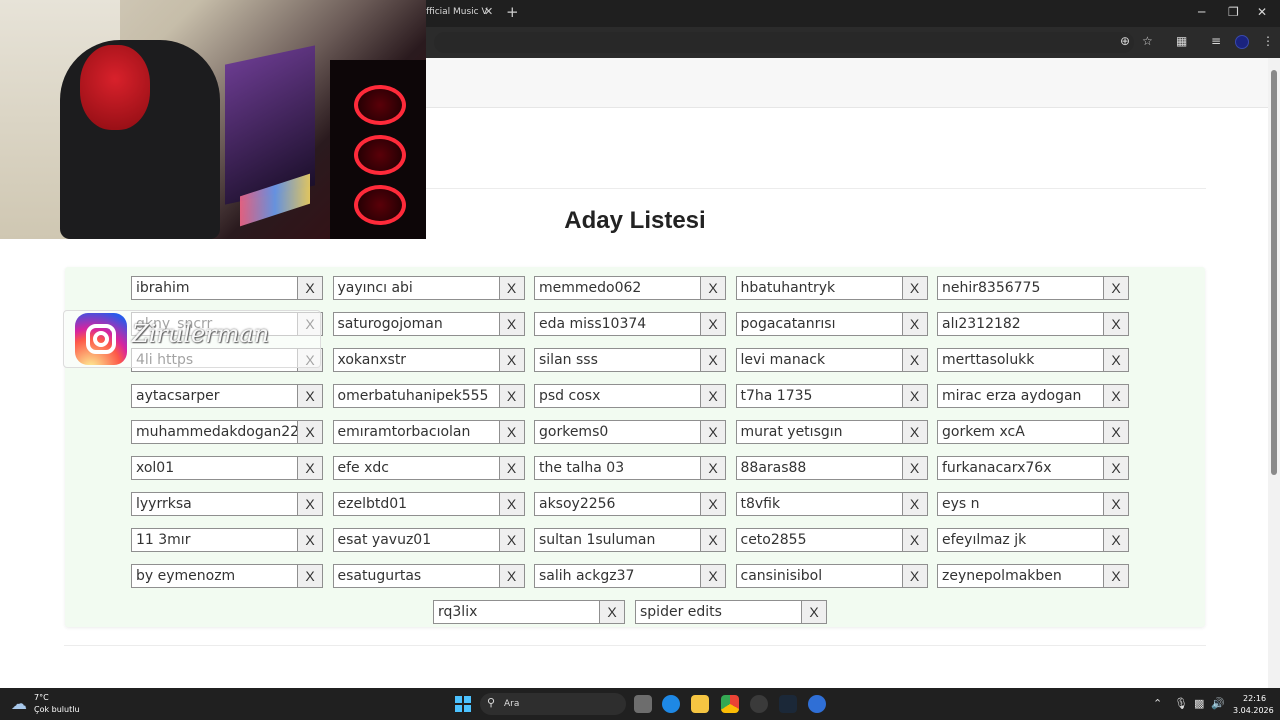  What do you see at coordinates (1020, 540) in the screenshot?
I see `candidate-name-input: efeyılmaz jk` at bounding box center [1020, 540].